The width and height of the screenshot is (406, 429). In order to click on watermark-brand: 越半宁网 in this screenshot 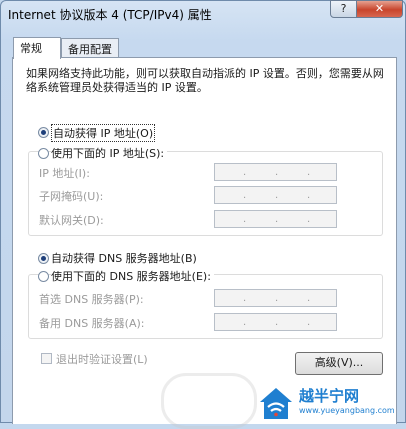, I will do `click(329, 396)`.